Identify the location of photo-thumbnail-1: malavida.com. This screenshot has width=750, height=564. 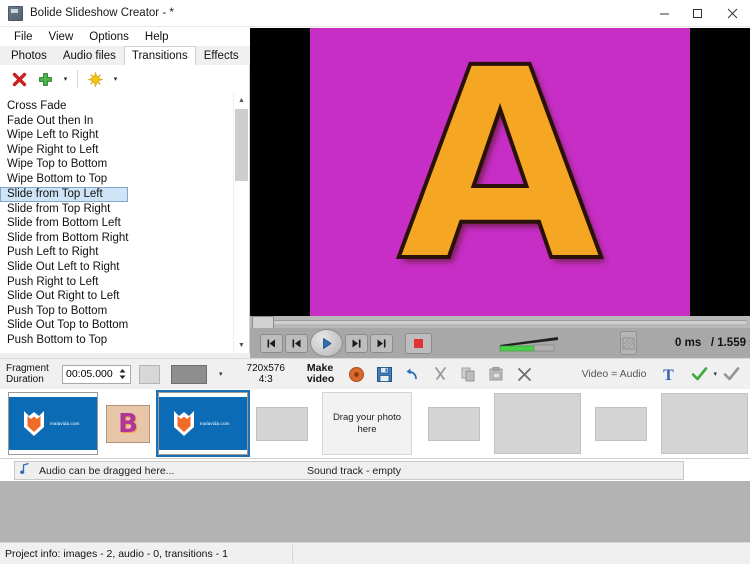
(53, 423).